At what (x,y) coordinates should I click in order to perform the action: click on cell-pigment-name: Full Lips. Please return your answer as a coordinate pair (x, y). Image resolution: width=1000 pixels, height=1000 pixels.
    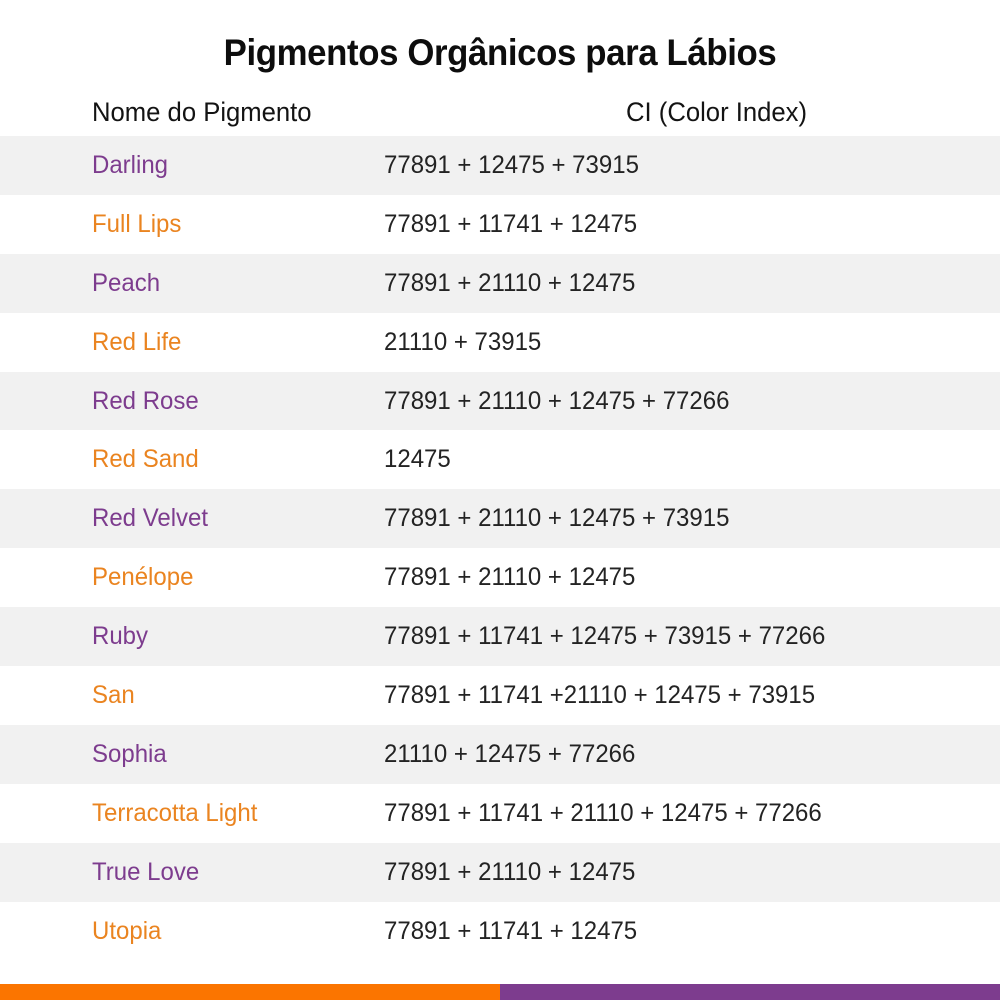
    Looking at the image, I should click on (137, 223).